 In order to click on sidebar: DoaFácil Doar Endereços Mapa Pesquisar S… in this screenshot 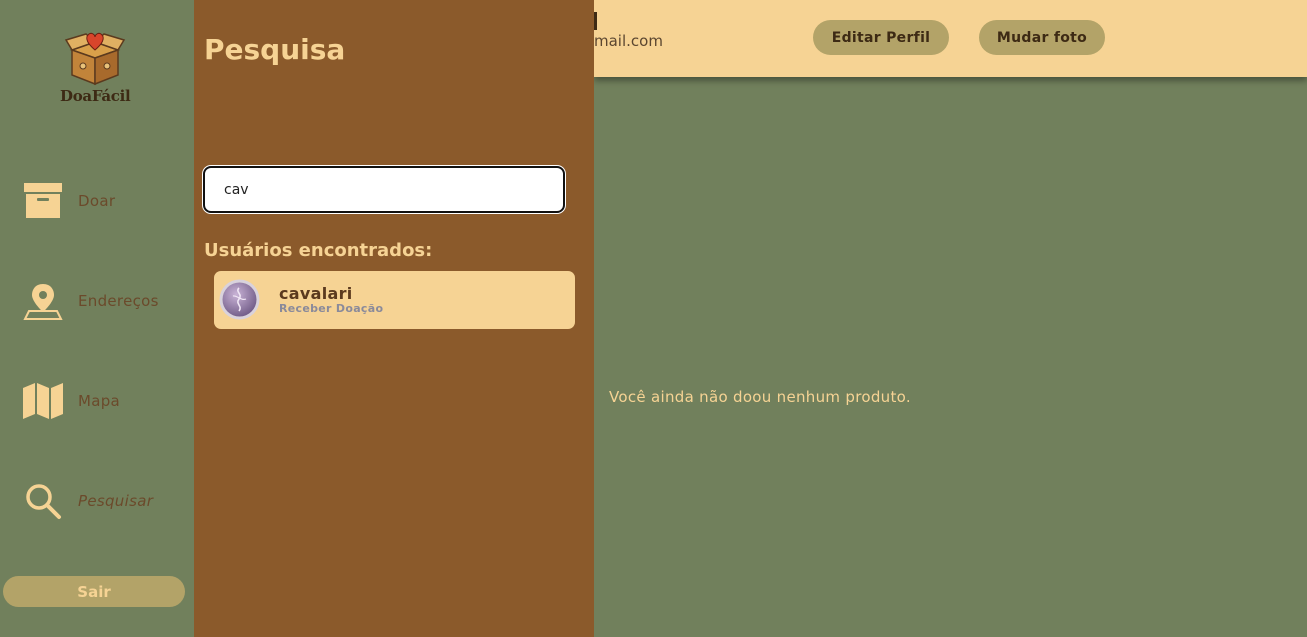, I will do `click(97, 318)`.